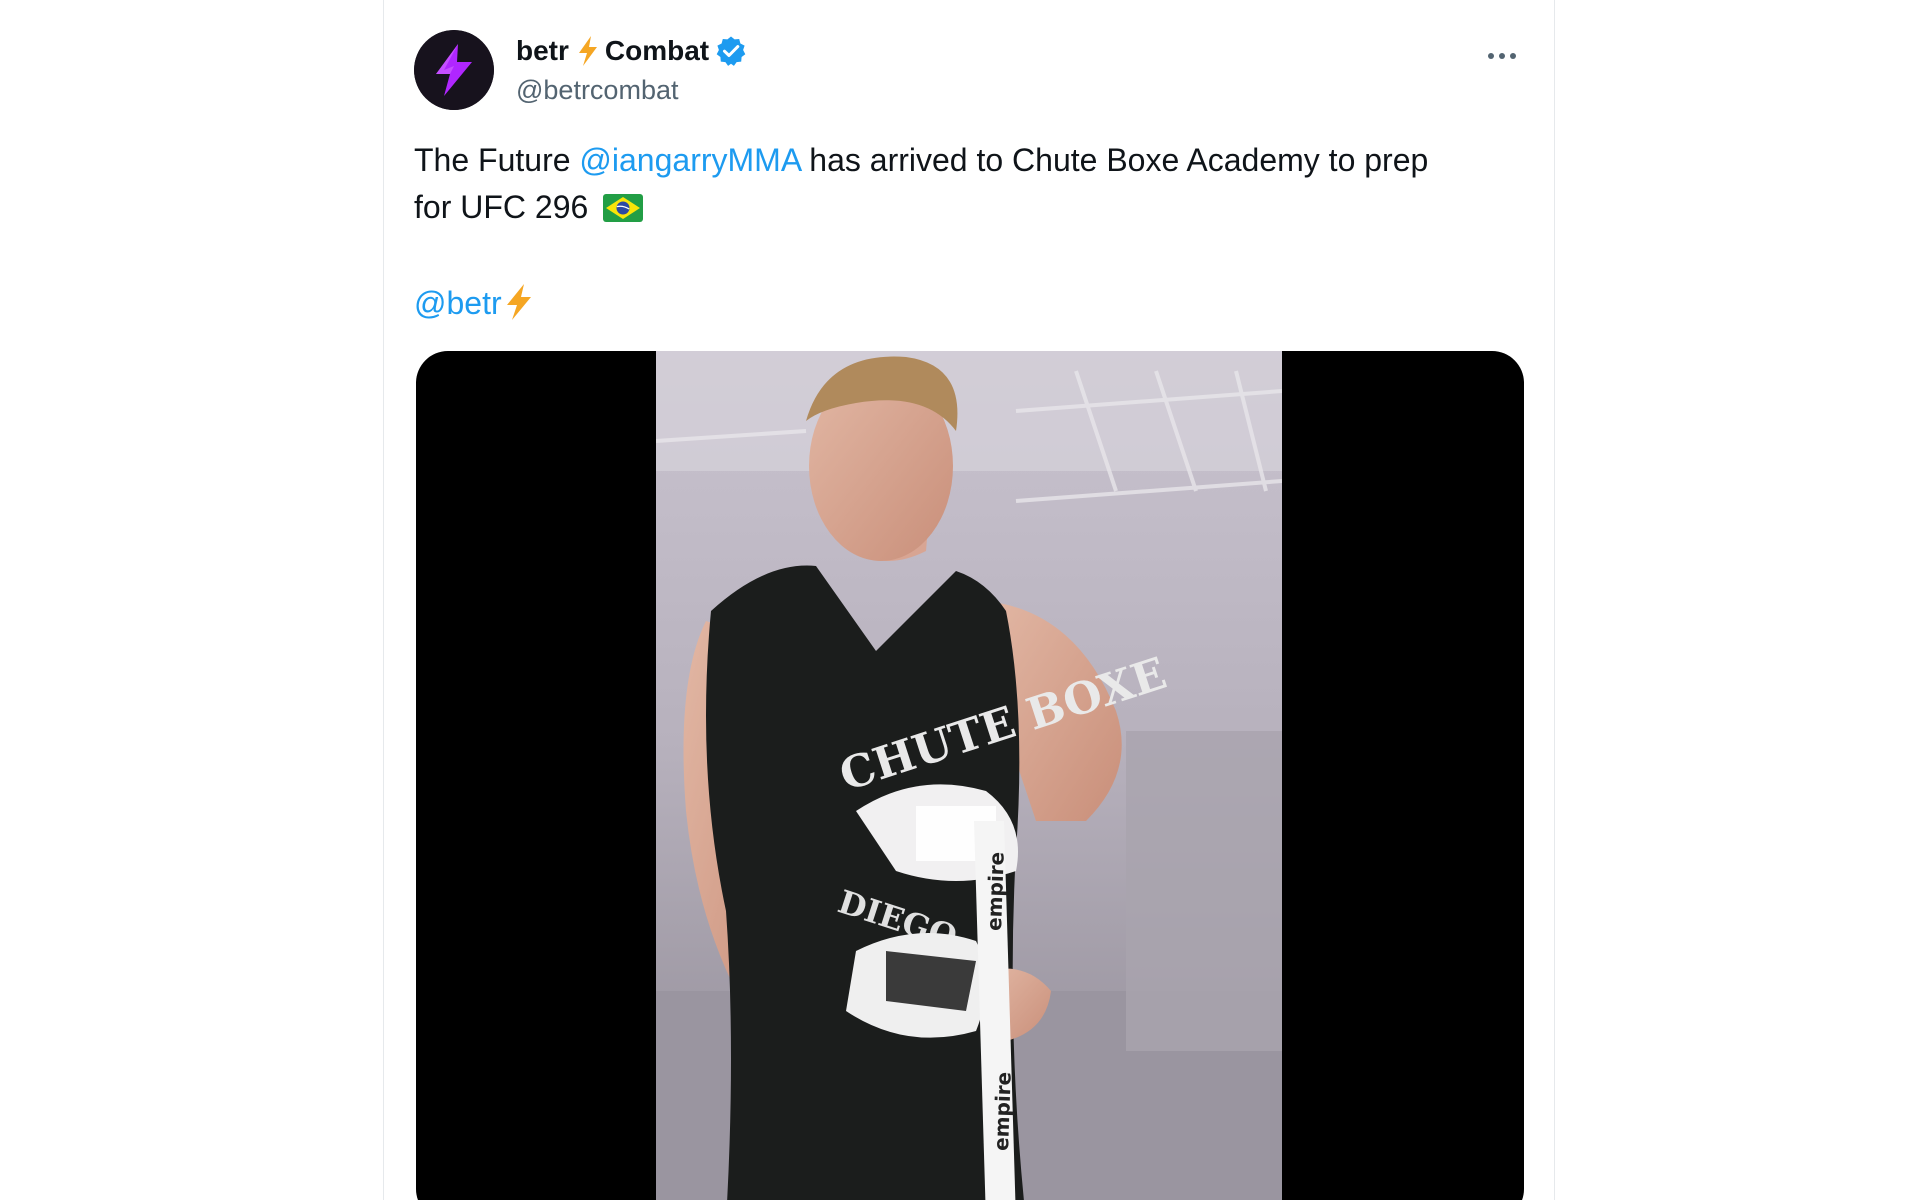  I want to click on brazil-flag-icon, so click(623, 208).